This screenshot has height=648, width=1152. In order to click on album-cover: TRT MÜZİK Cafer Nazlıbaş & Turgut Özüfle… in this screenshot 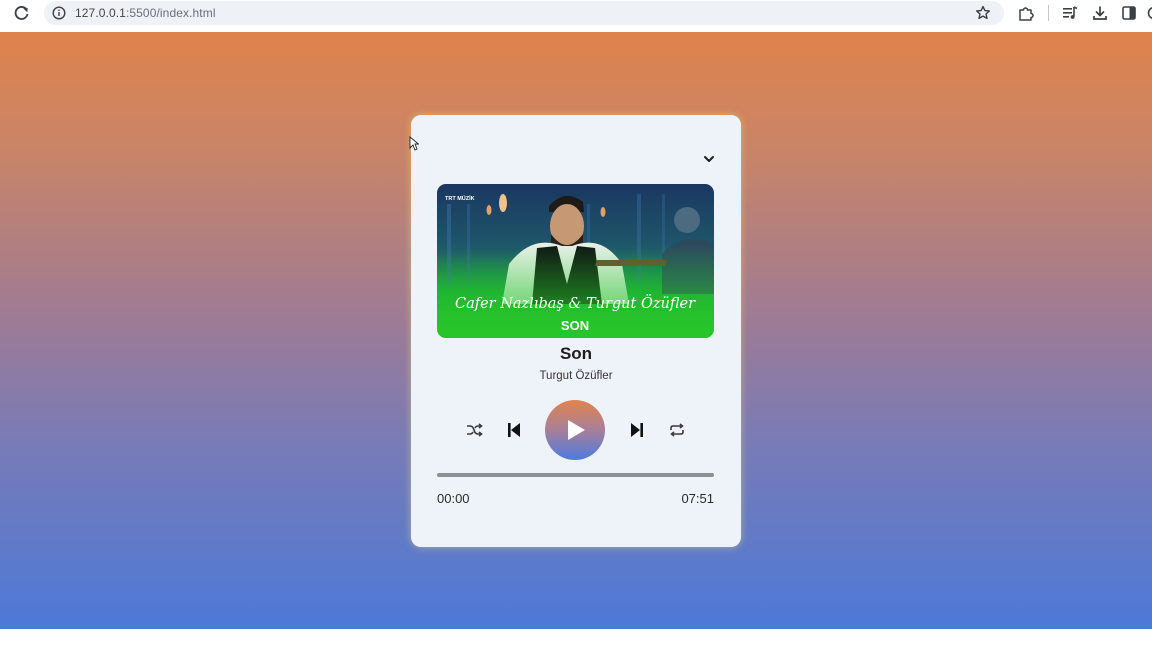, I will do `click(575, 261)`.